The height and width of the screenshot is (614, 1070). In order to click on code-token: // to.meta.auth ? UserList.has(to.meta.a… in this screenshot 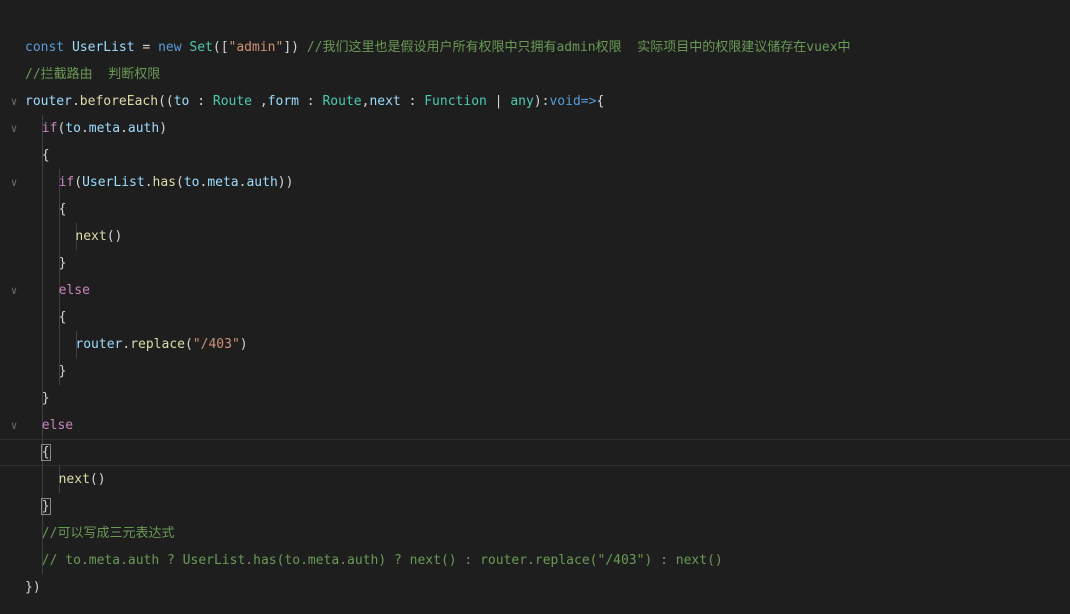, I will do `click(382, 560)`.